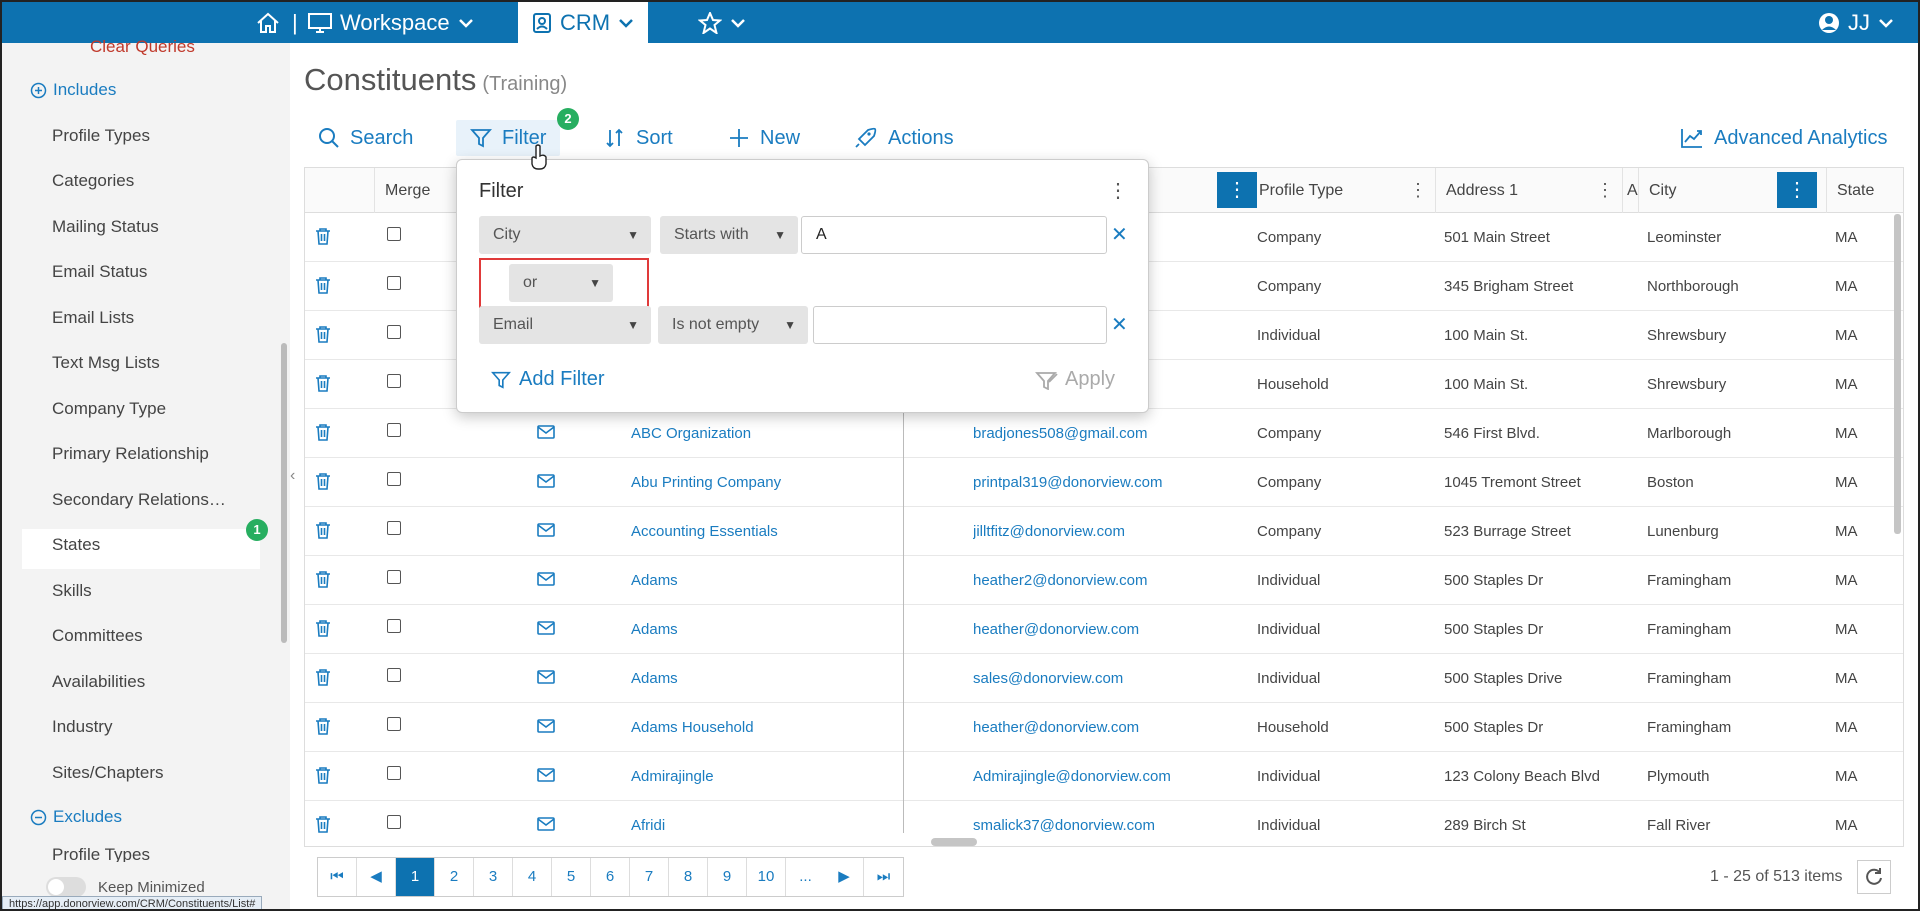 The image size is (1920, 911). What do you see at coordinates (729, 235) in the screenshot?
I see `filter-operator-dropdown: Starts with ▼` at bounding box center [729, 235].